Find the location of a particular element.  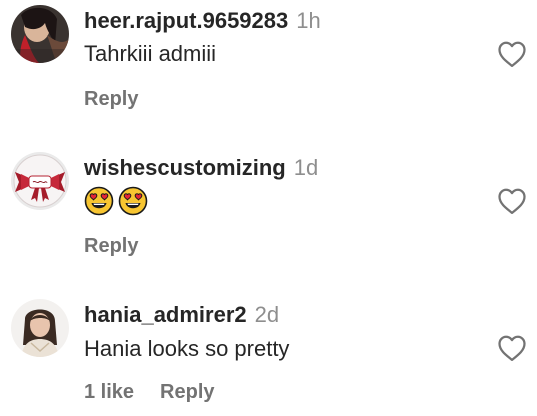

comment-text: Tahrkiii admiii is located at coordinates (150, 53).